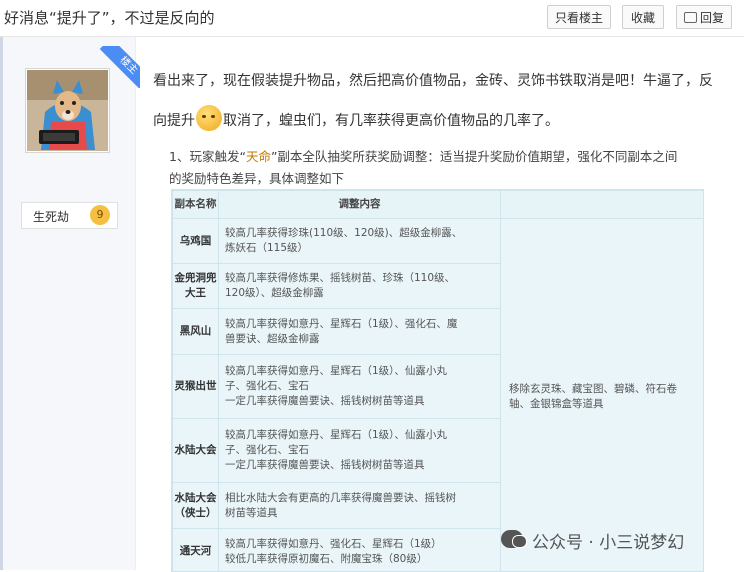 The image size is (744, 572). Describe the element at coordinates (433, 80) in the screenshot. I see `post-line-1: 看出来了，现在假装提升物品，然后把高价值物品，金砖、灵饰书铁取消是吧！牛逼了，反` at that location.